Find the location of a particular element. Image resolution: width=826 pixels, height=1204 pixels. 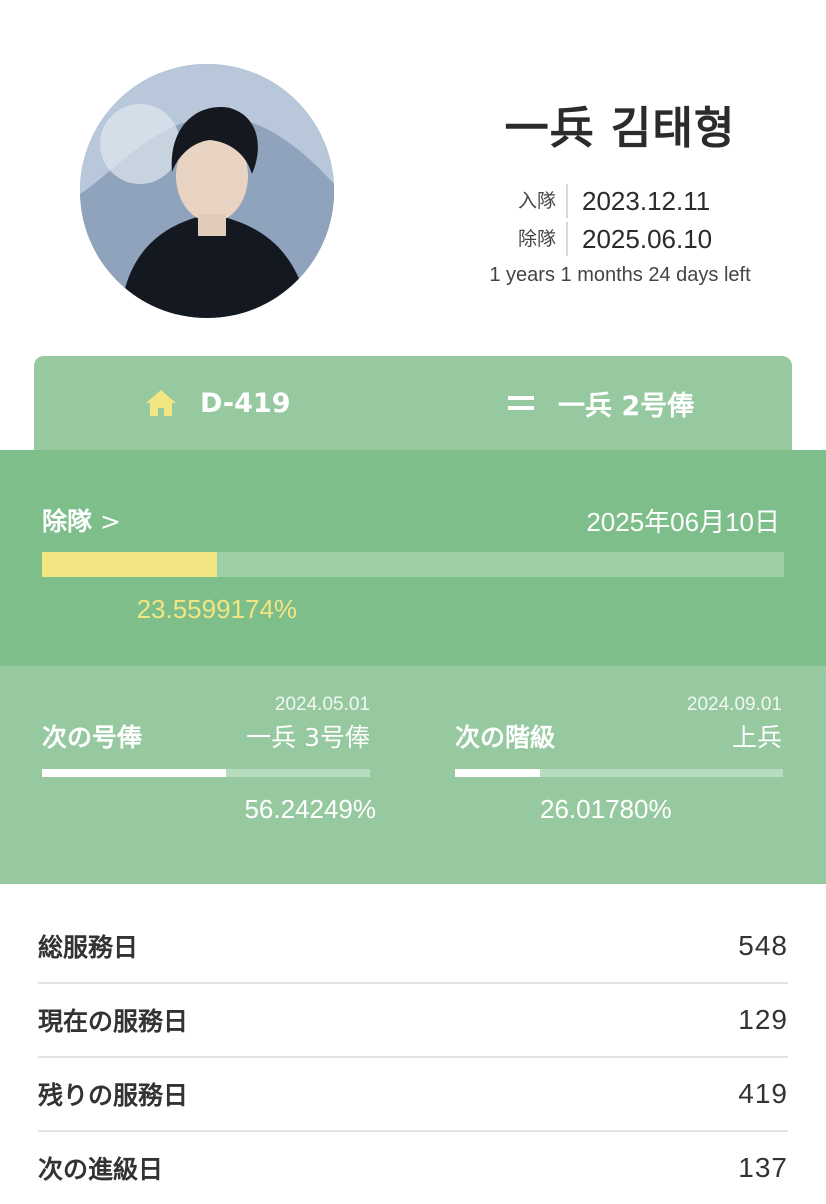

equals-icon is located at coordinates (521, 403).